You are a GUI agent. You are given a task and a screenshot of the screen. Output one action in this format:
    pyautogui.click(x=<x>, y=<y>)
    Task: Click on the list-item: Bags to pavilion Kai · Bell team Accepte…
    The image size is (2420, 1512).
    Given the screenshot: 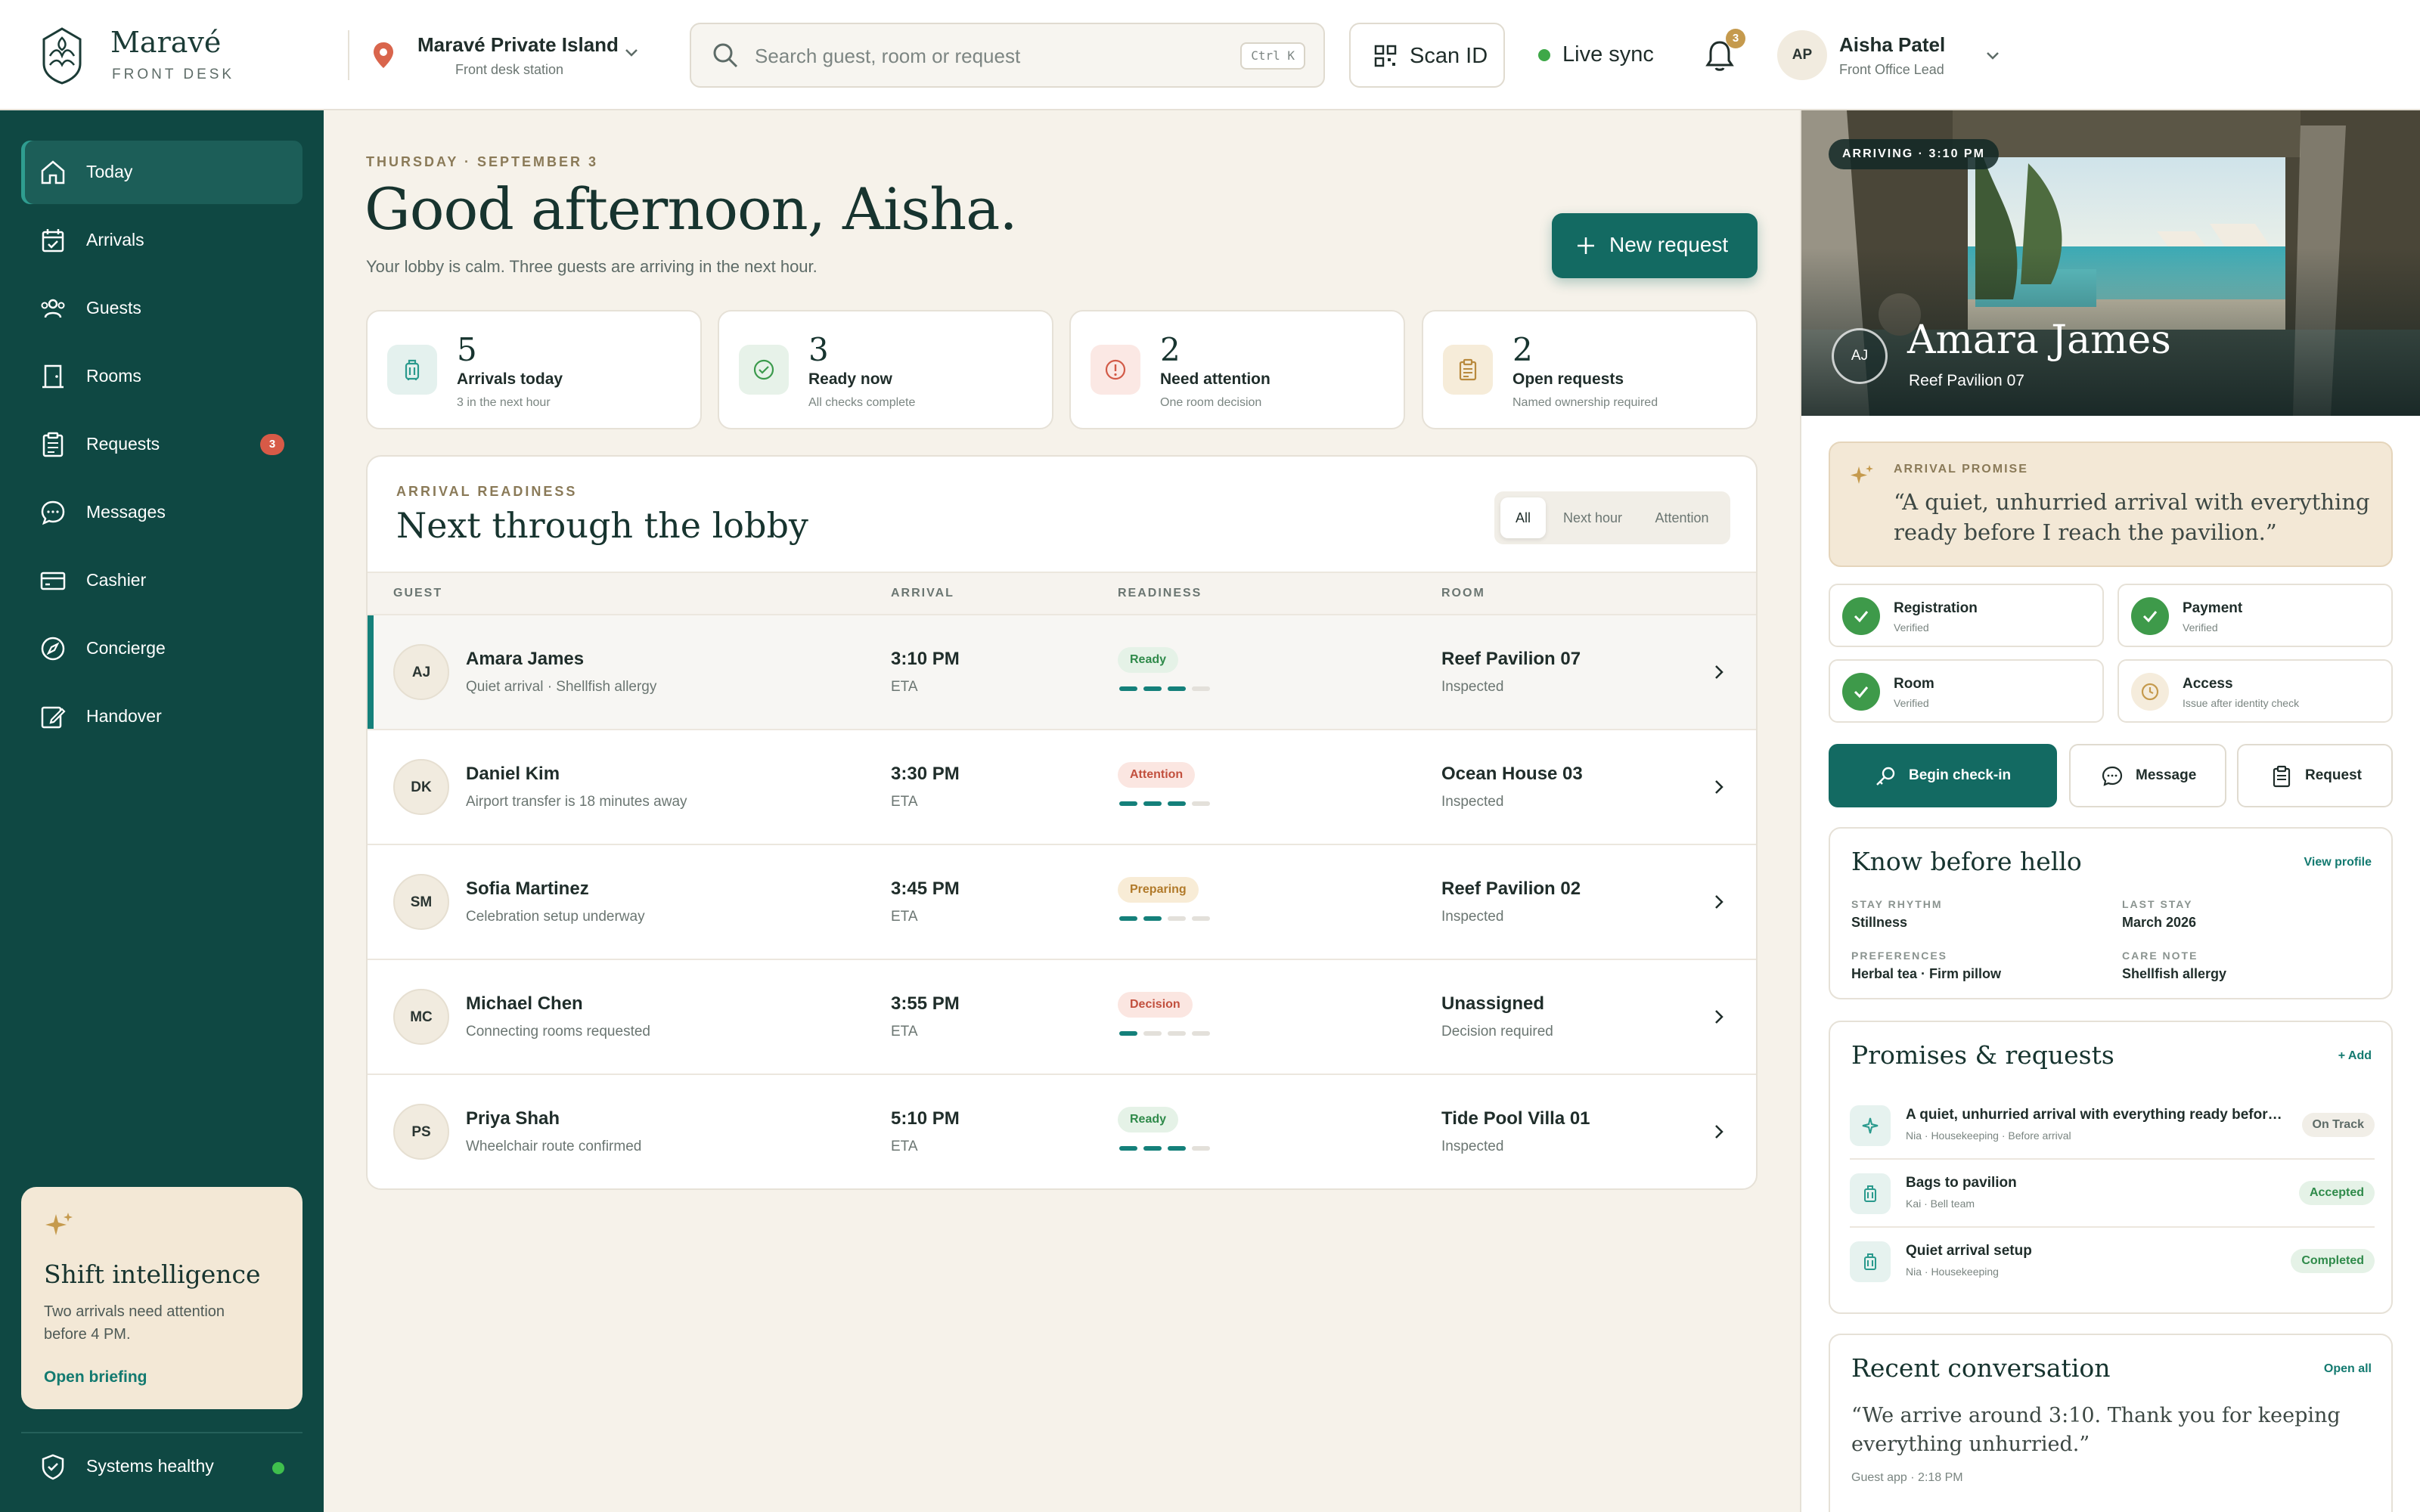 What is the action you would take?
    pyautogui.click(x=2112, y=1194)
    